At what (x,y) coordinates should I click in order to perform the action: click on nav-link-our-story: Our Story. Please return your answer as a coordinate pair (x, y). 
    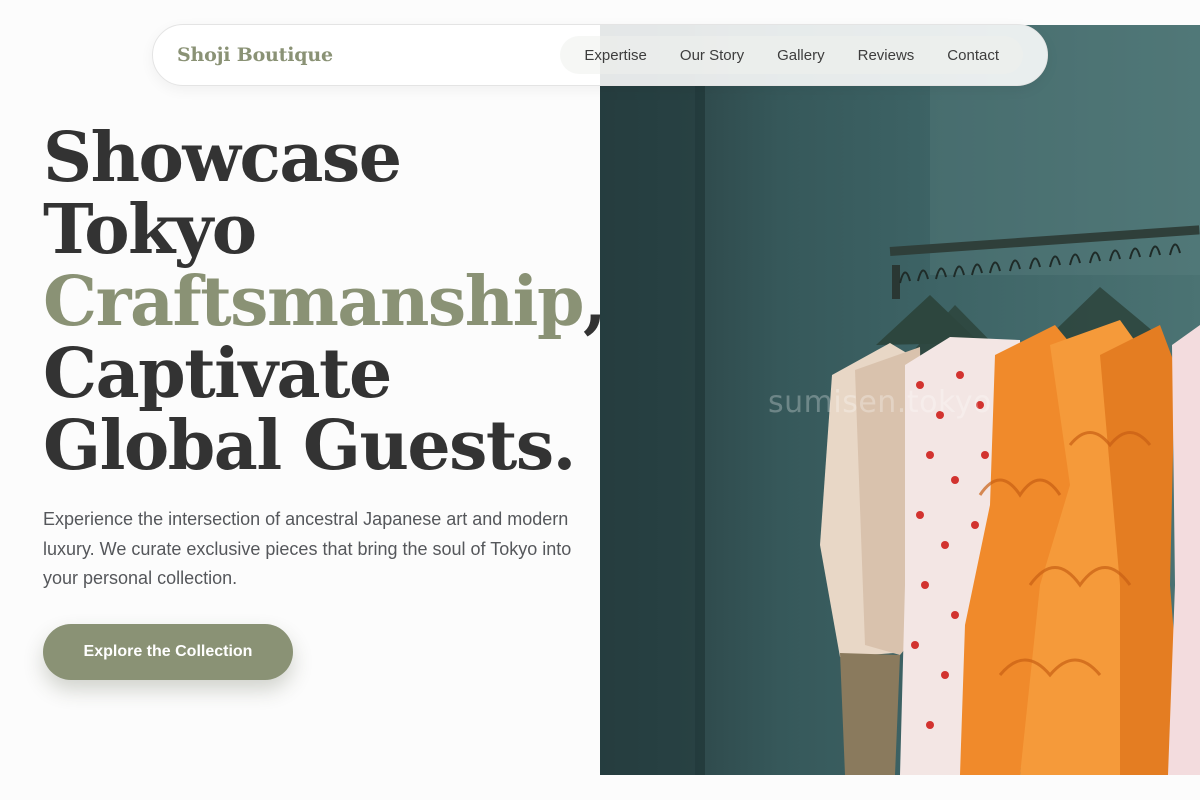
    Looking at the image, I should click on (712, 55).